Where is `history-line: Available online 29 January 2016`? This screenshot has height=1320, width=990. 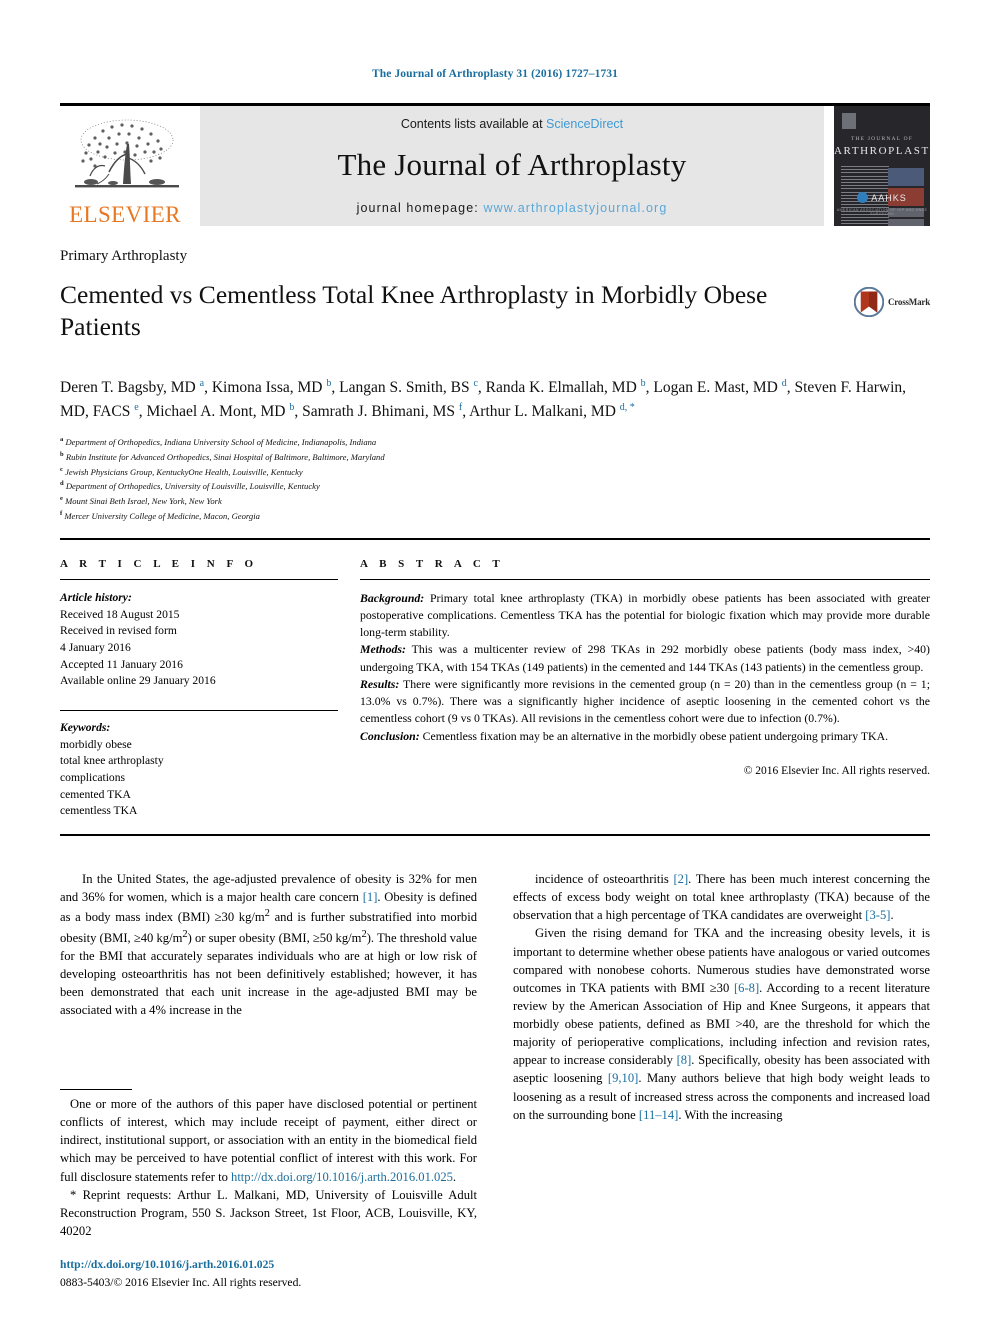 history-line: Available online 29 January 2016 is located at coordinates (138, 681).